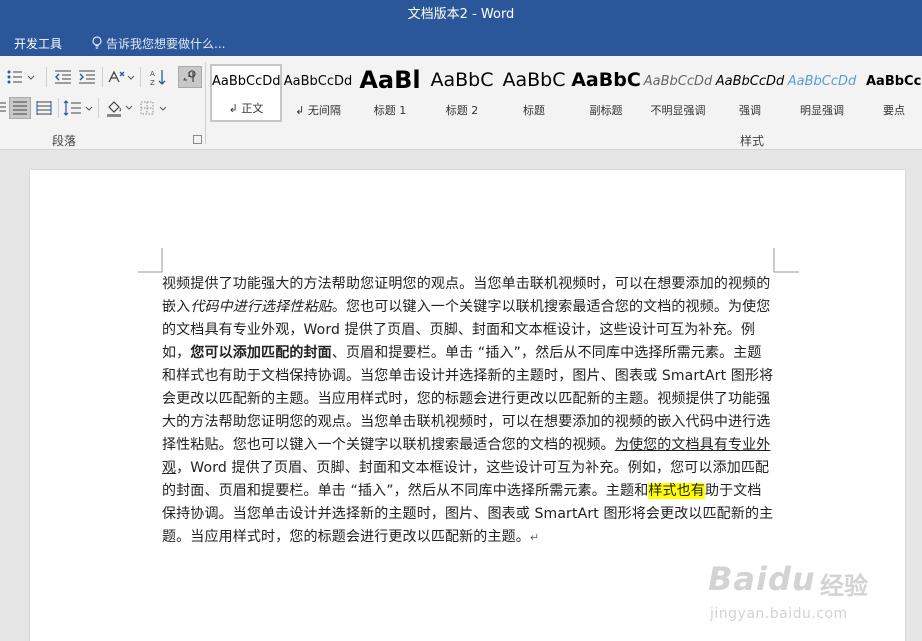 This screenshot has width=922, height=641. I want to click on style-name: 明显强调, so click(822, 110).